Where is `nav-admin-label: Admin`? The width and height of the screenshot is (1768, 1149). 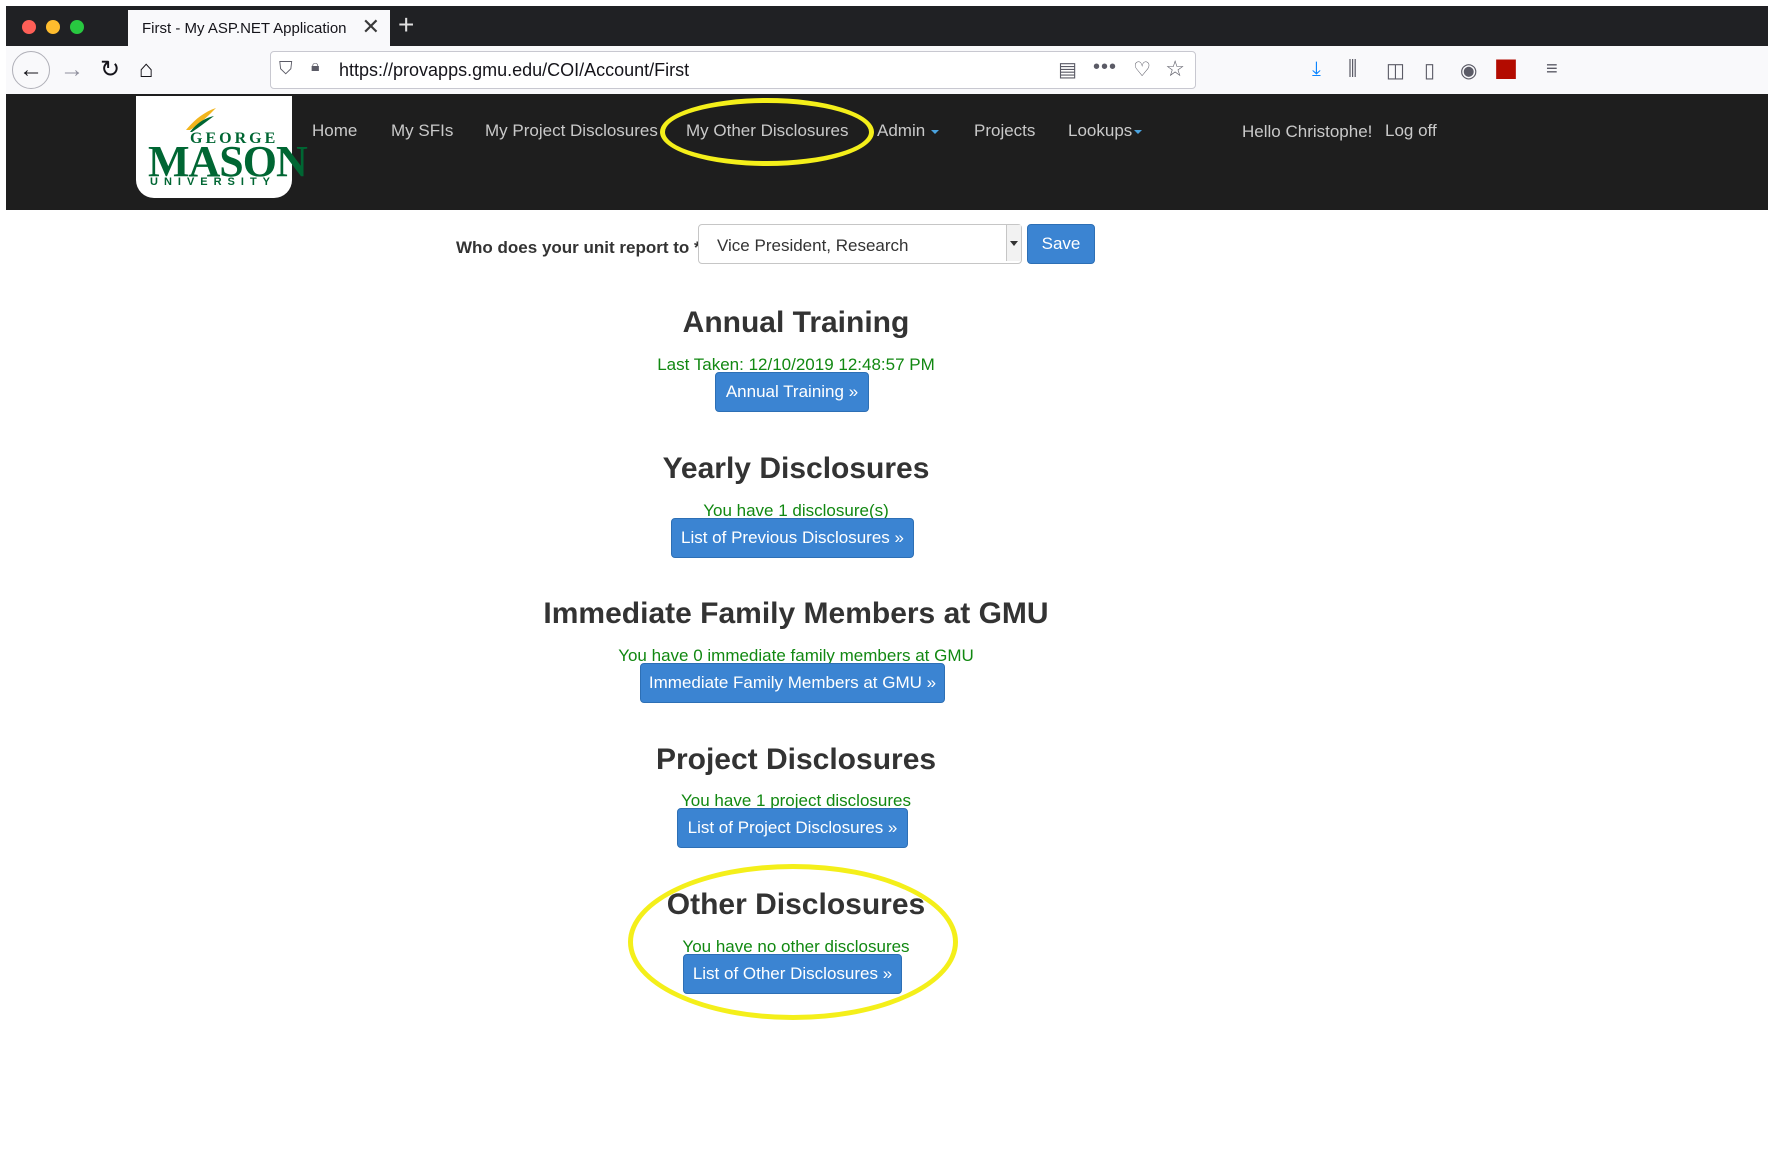 nav-admin-label: Admin is located at coordinates (901, 130).